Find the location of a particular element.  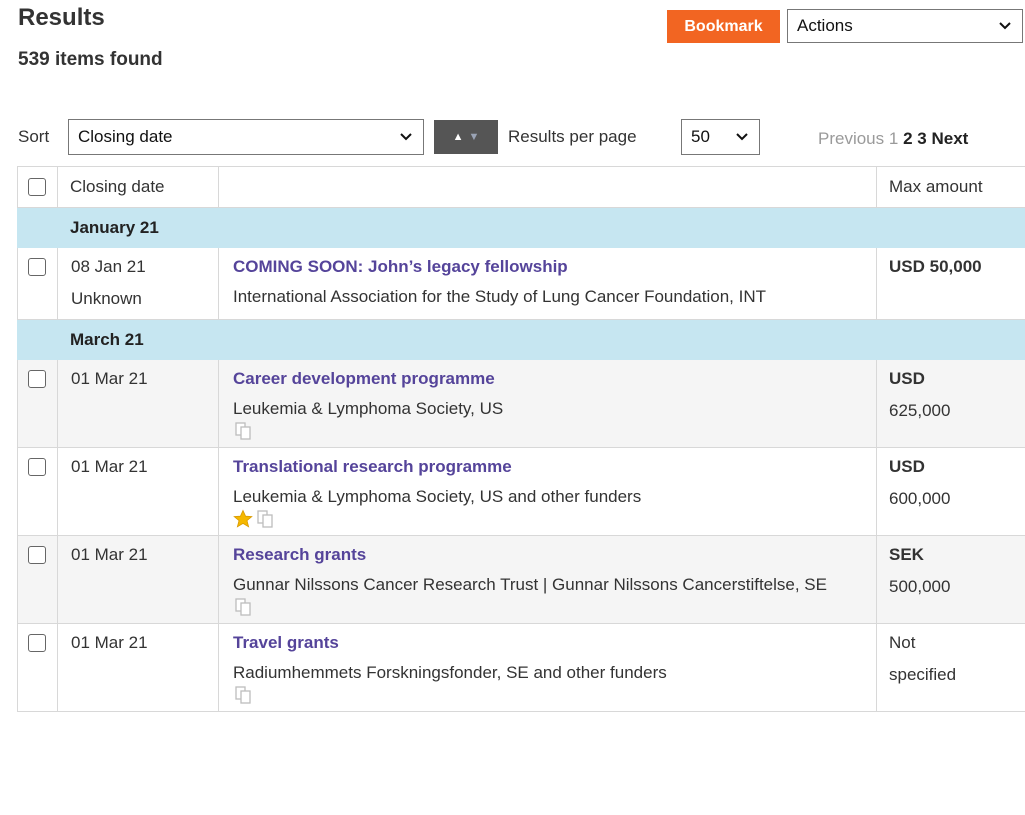

sort-label: Sort is located at coordinates (34, 136).